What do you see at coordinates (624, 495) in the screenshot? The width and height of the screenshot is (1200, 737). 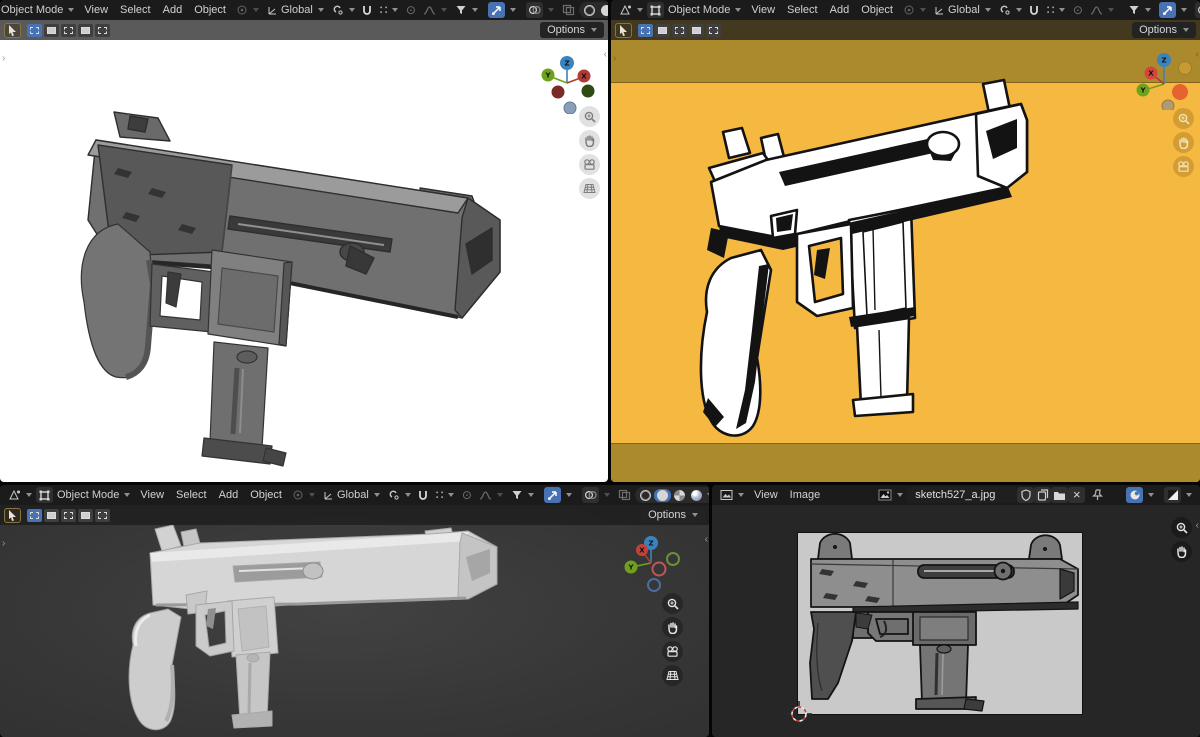 I see `xray-toggle` at bounding box center [624, 495].